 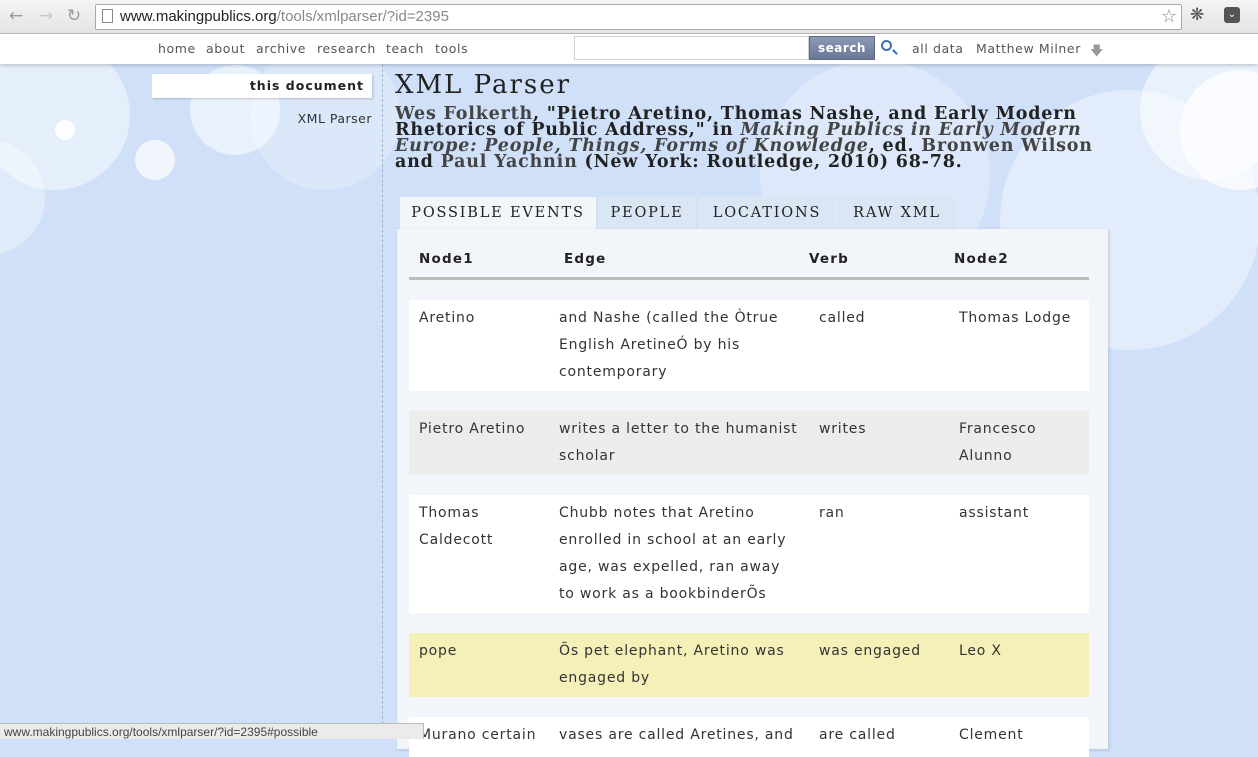 I want to click on table-header: Node1 Edge Verb Node2, so click(x=749, y=254).